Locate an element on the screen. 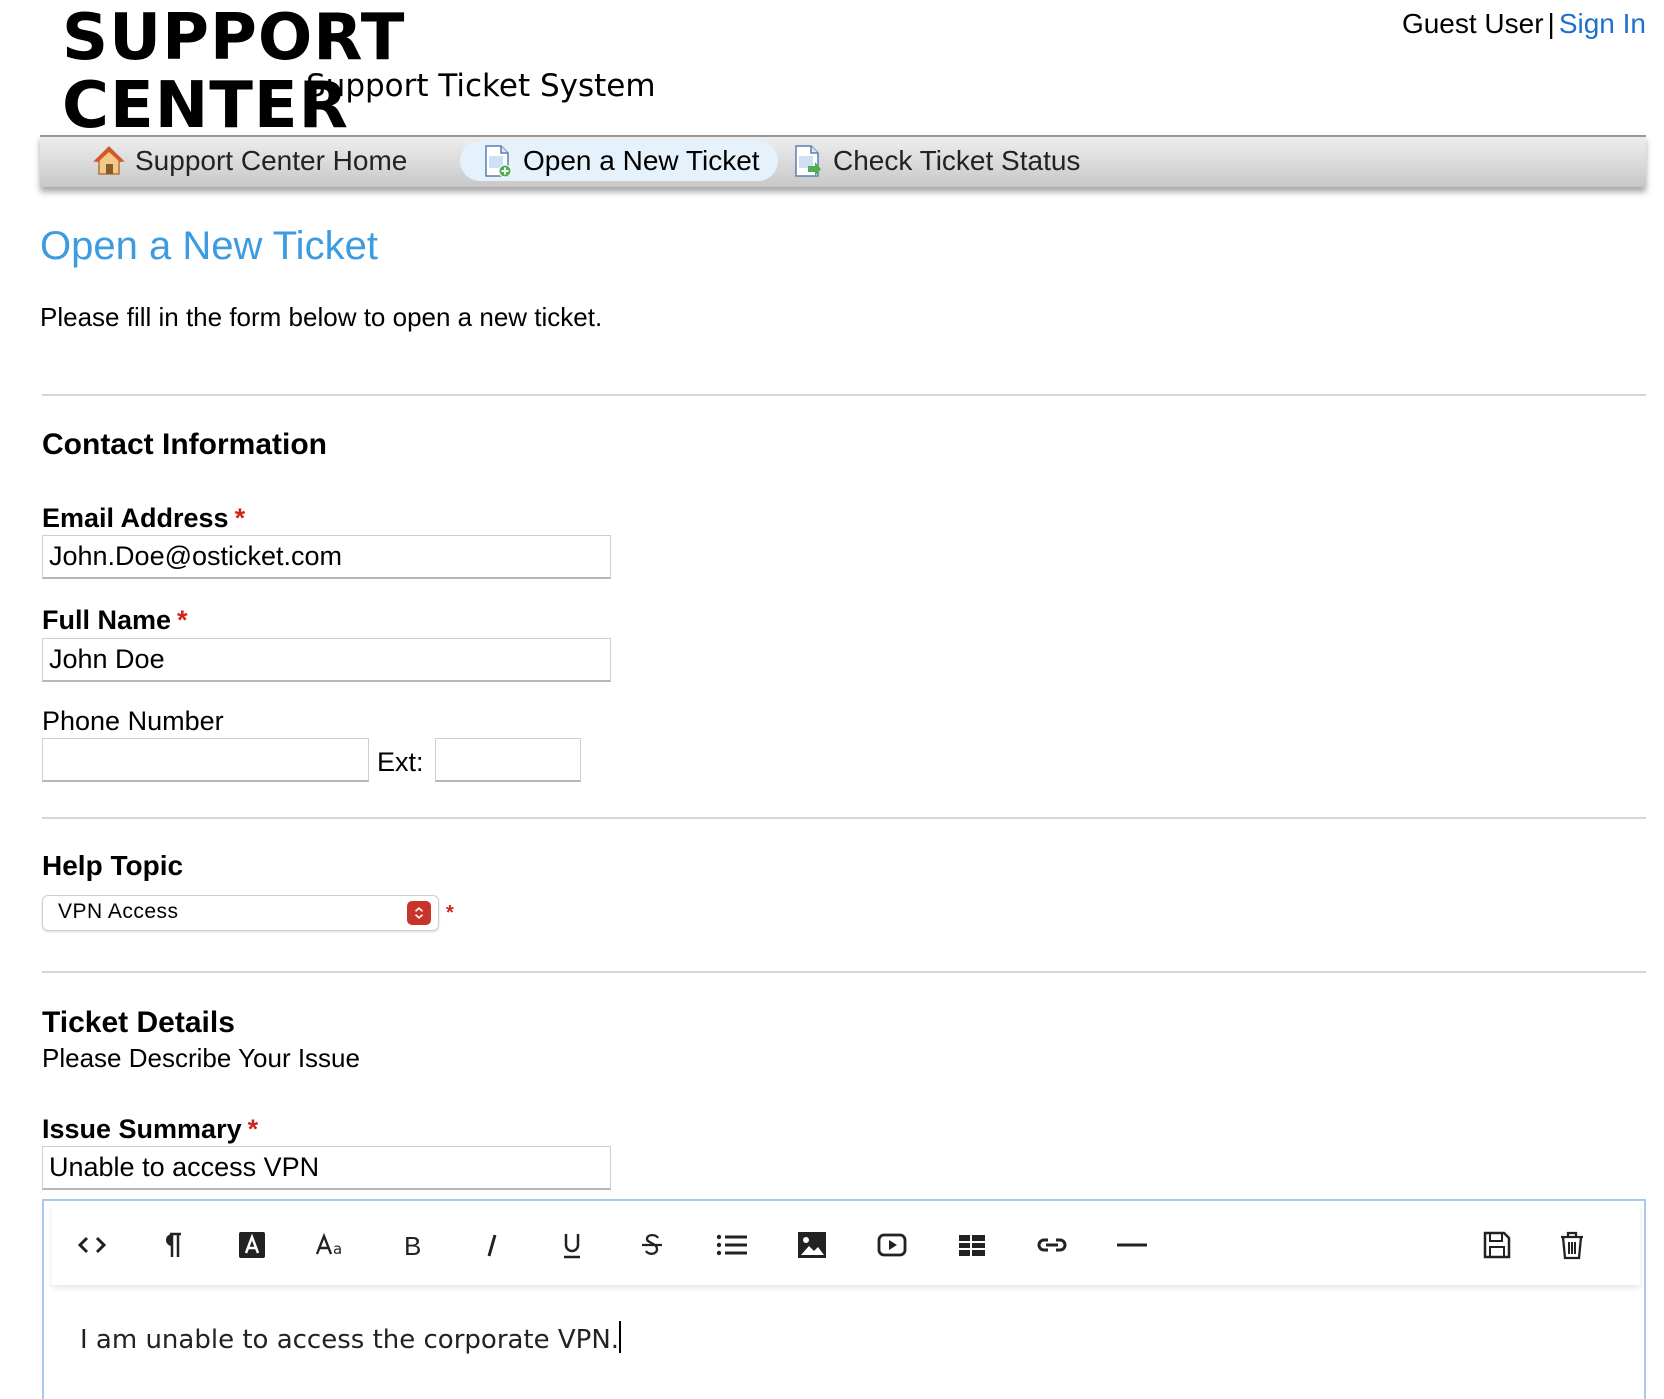 The image size is (1664, 1399). user-bar: Guest User | Sign In is located at coordinates (1524, 24).